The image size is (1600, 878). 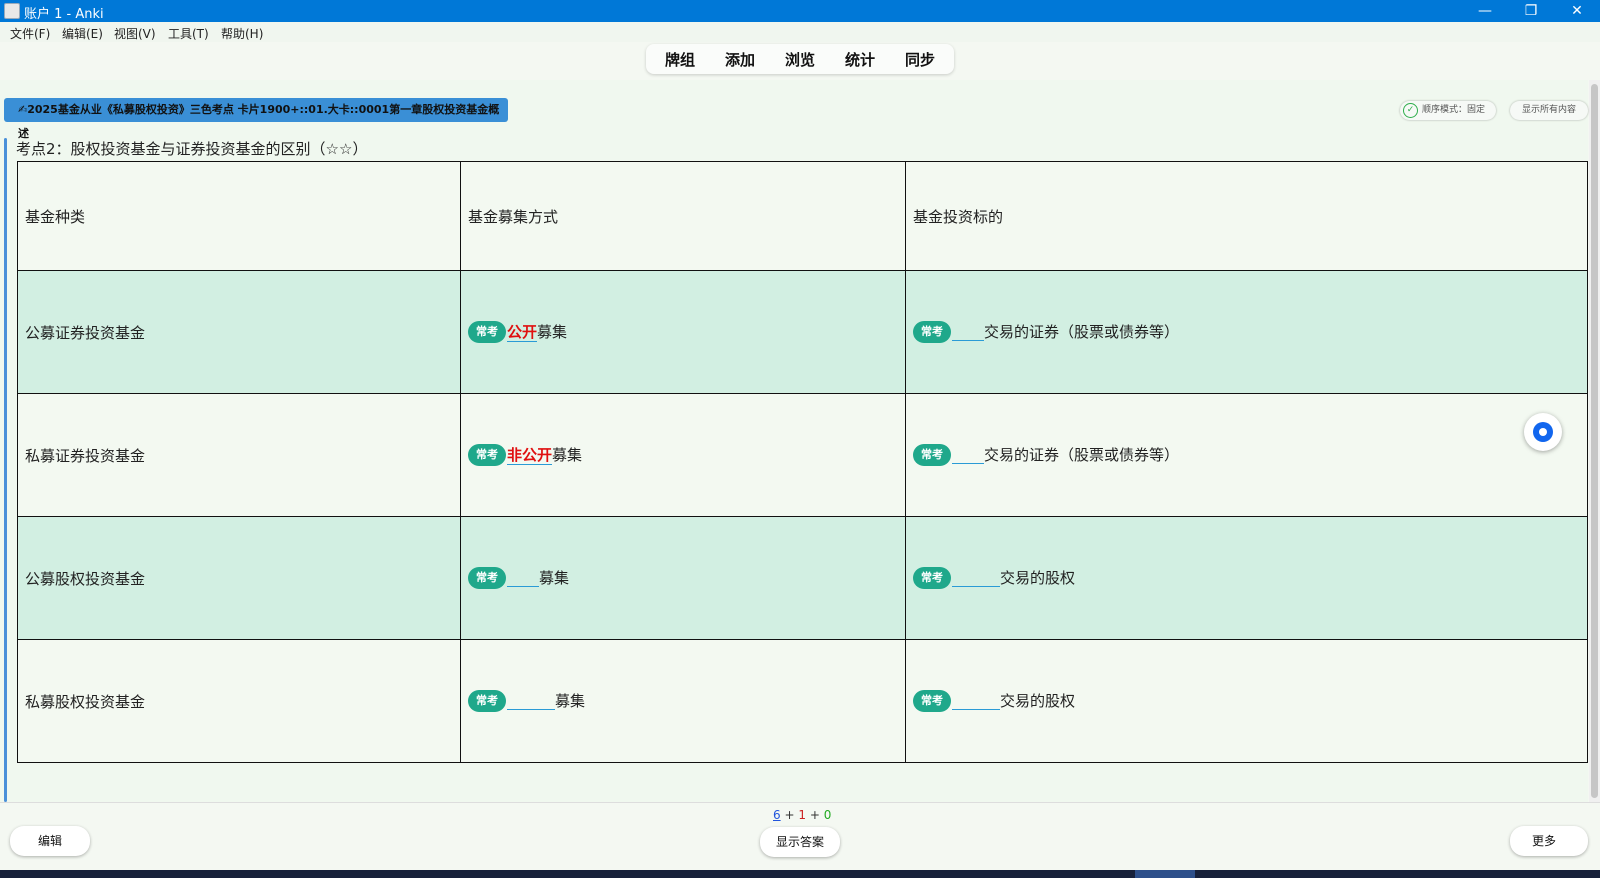 I want to click on chat-bubble-icon, so click(x=1543, y=432).